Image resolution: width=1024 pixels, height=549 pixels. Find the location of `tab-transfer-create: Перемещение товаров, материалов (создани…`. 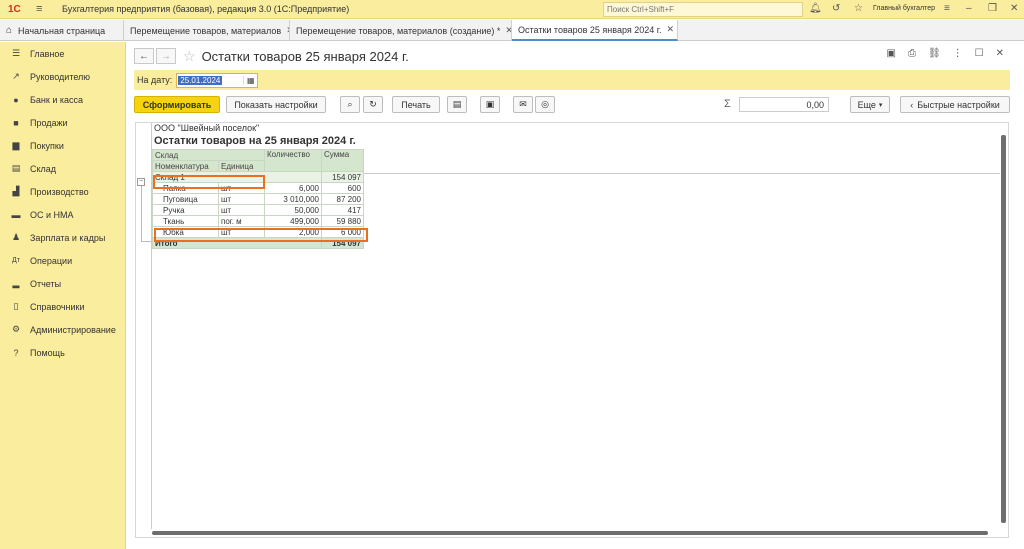

tab-transfer-create: Перемещение товаров, материалов (создани… is located at coordinates (401, 30).